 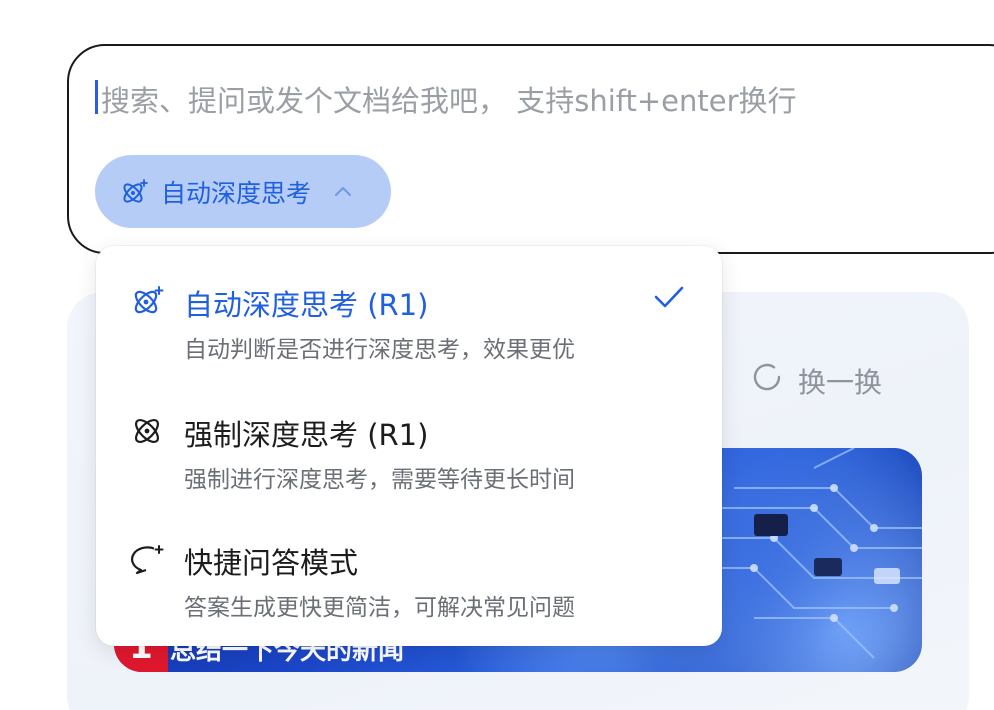 I want to click on mode-option-forced-deep-thinking: 强制深度思考 (R1) 强制进行深度思考，需要等待更长时间, so click(x=409, y=436).